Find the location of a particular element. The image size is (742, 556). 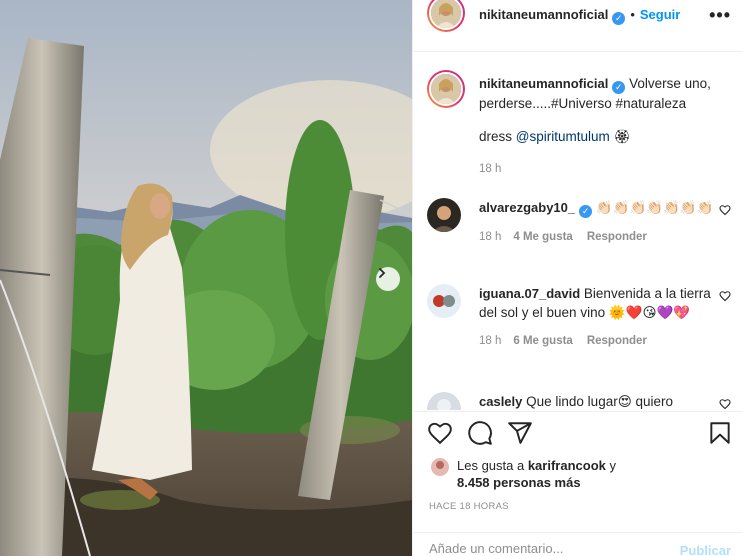

caption-dress-line: dress @spiritumtulum 🏵 is located at coordinates (597, 136).